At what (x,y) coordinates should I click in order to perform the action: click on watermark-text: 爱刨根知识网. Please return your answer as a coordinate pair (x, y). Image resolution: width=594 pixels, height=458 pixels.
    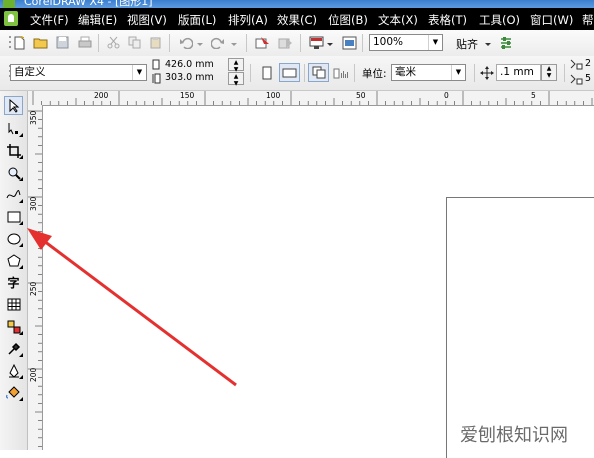
    Looking at the image, I should click on (514, 435).